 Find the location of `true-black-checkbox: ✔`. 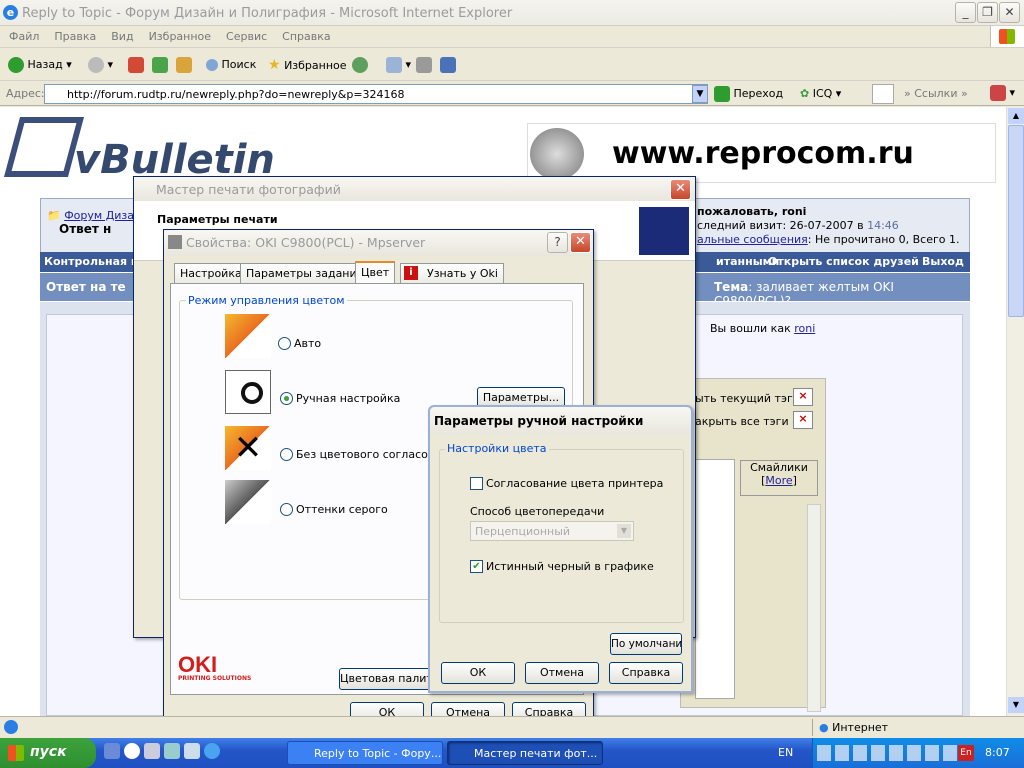

true-black-checkbox: ✔ is located at coordinates (476, 566).